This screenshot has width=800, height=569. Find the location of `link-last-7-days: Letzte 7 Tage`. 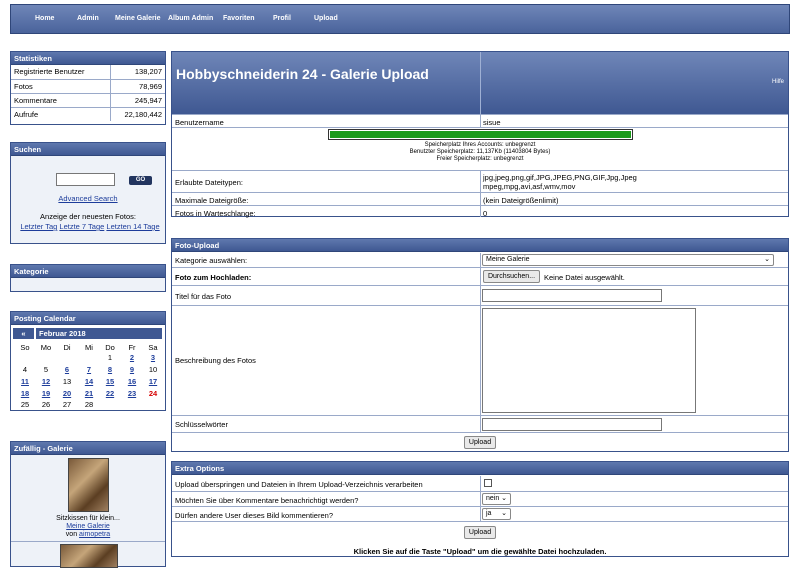

link-last-7-days: Letzte 7 Tage is located at coordinates (81, 226).